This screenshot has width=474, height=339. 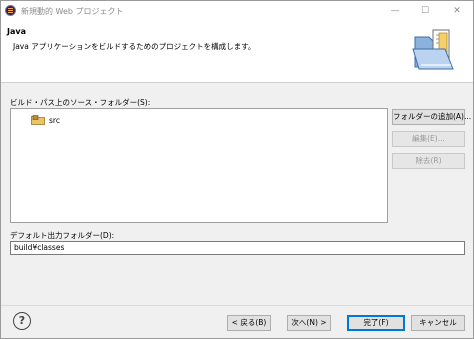 What do you see at coordinates (237, 11) in the screenshot?
I see `title-bar: 新規動的 Web プロジェクト — ☐ ✕` at bounding box center [237, 11].